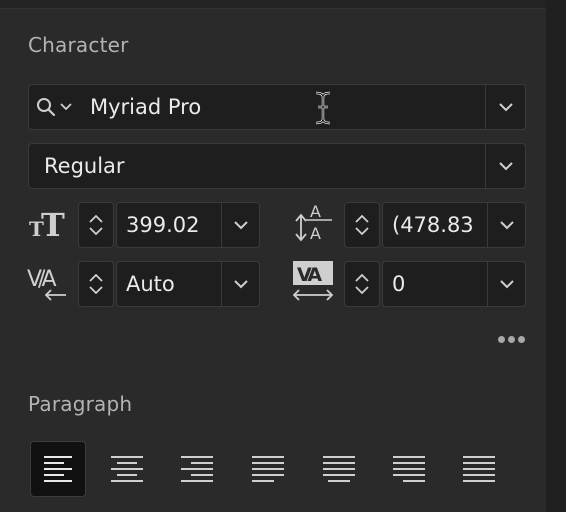 The height and width of the screenshot is (512, 566). I want to click on leading-value: (478.83, so click(433, 225).